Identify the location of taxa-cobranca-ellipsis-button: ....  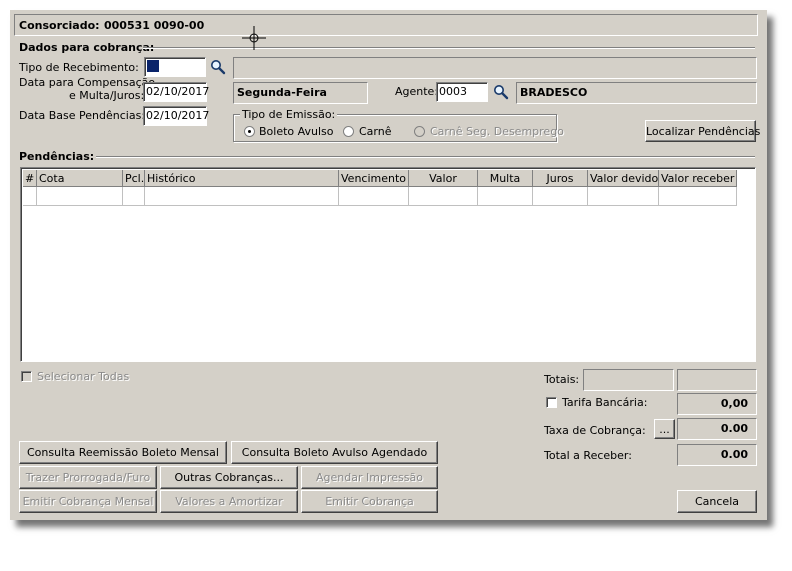
(664, 429).